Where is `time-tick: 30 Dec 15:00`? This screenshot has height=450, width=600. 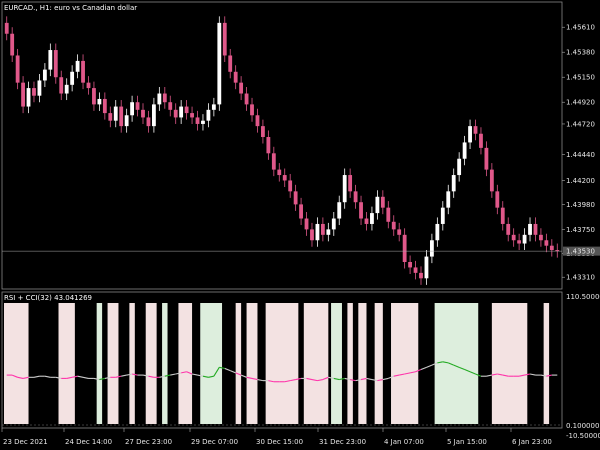
time-tick: 30 Dec 15:00 is located at coordinates (279, 442).